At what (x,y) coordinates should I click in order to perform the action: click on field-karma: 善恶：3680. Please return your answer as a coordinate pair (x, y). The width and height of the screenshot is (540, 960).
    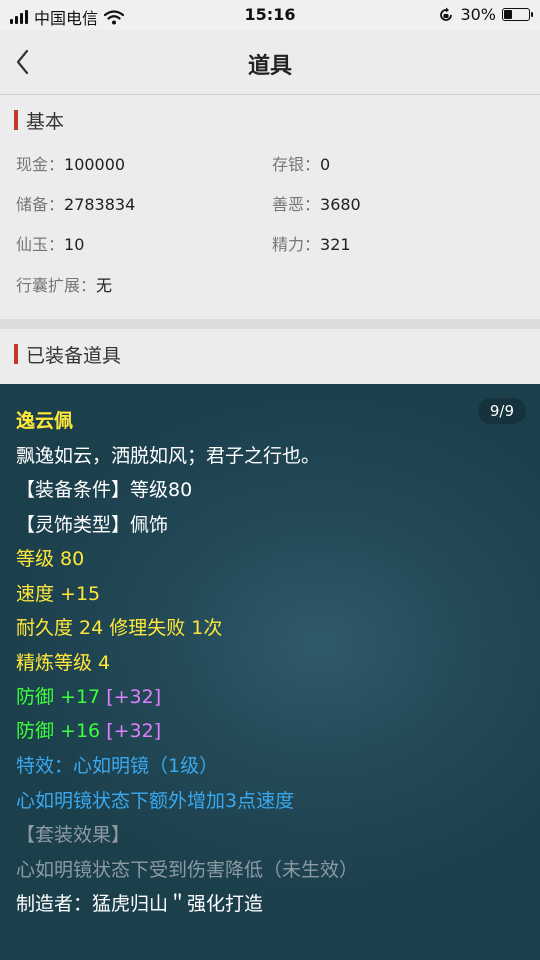
    Looking at the image, I should click on (316, 203).